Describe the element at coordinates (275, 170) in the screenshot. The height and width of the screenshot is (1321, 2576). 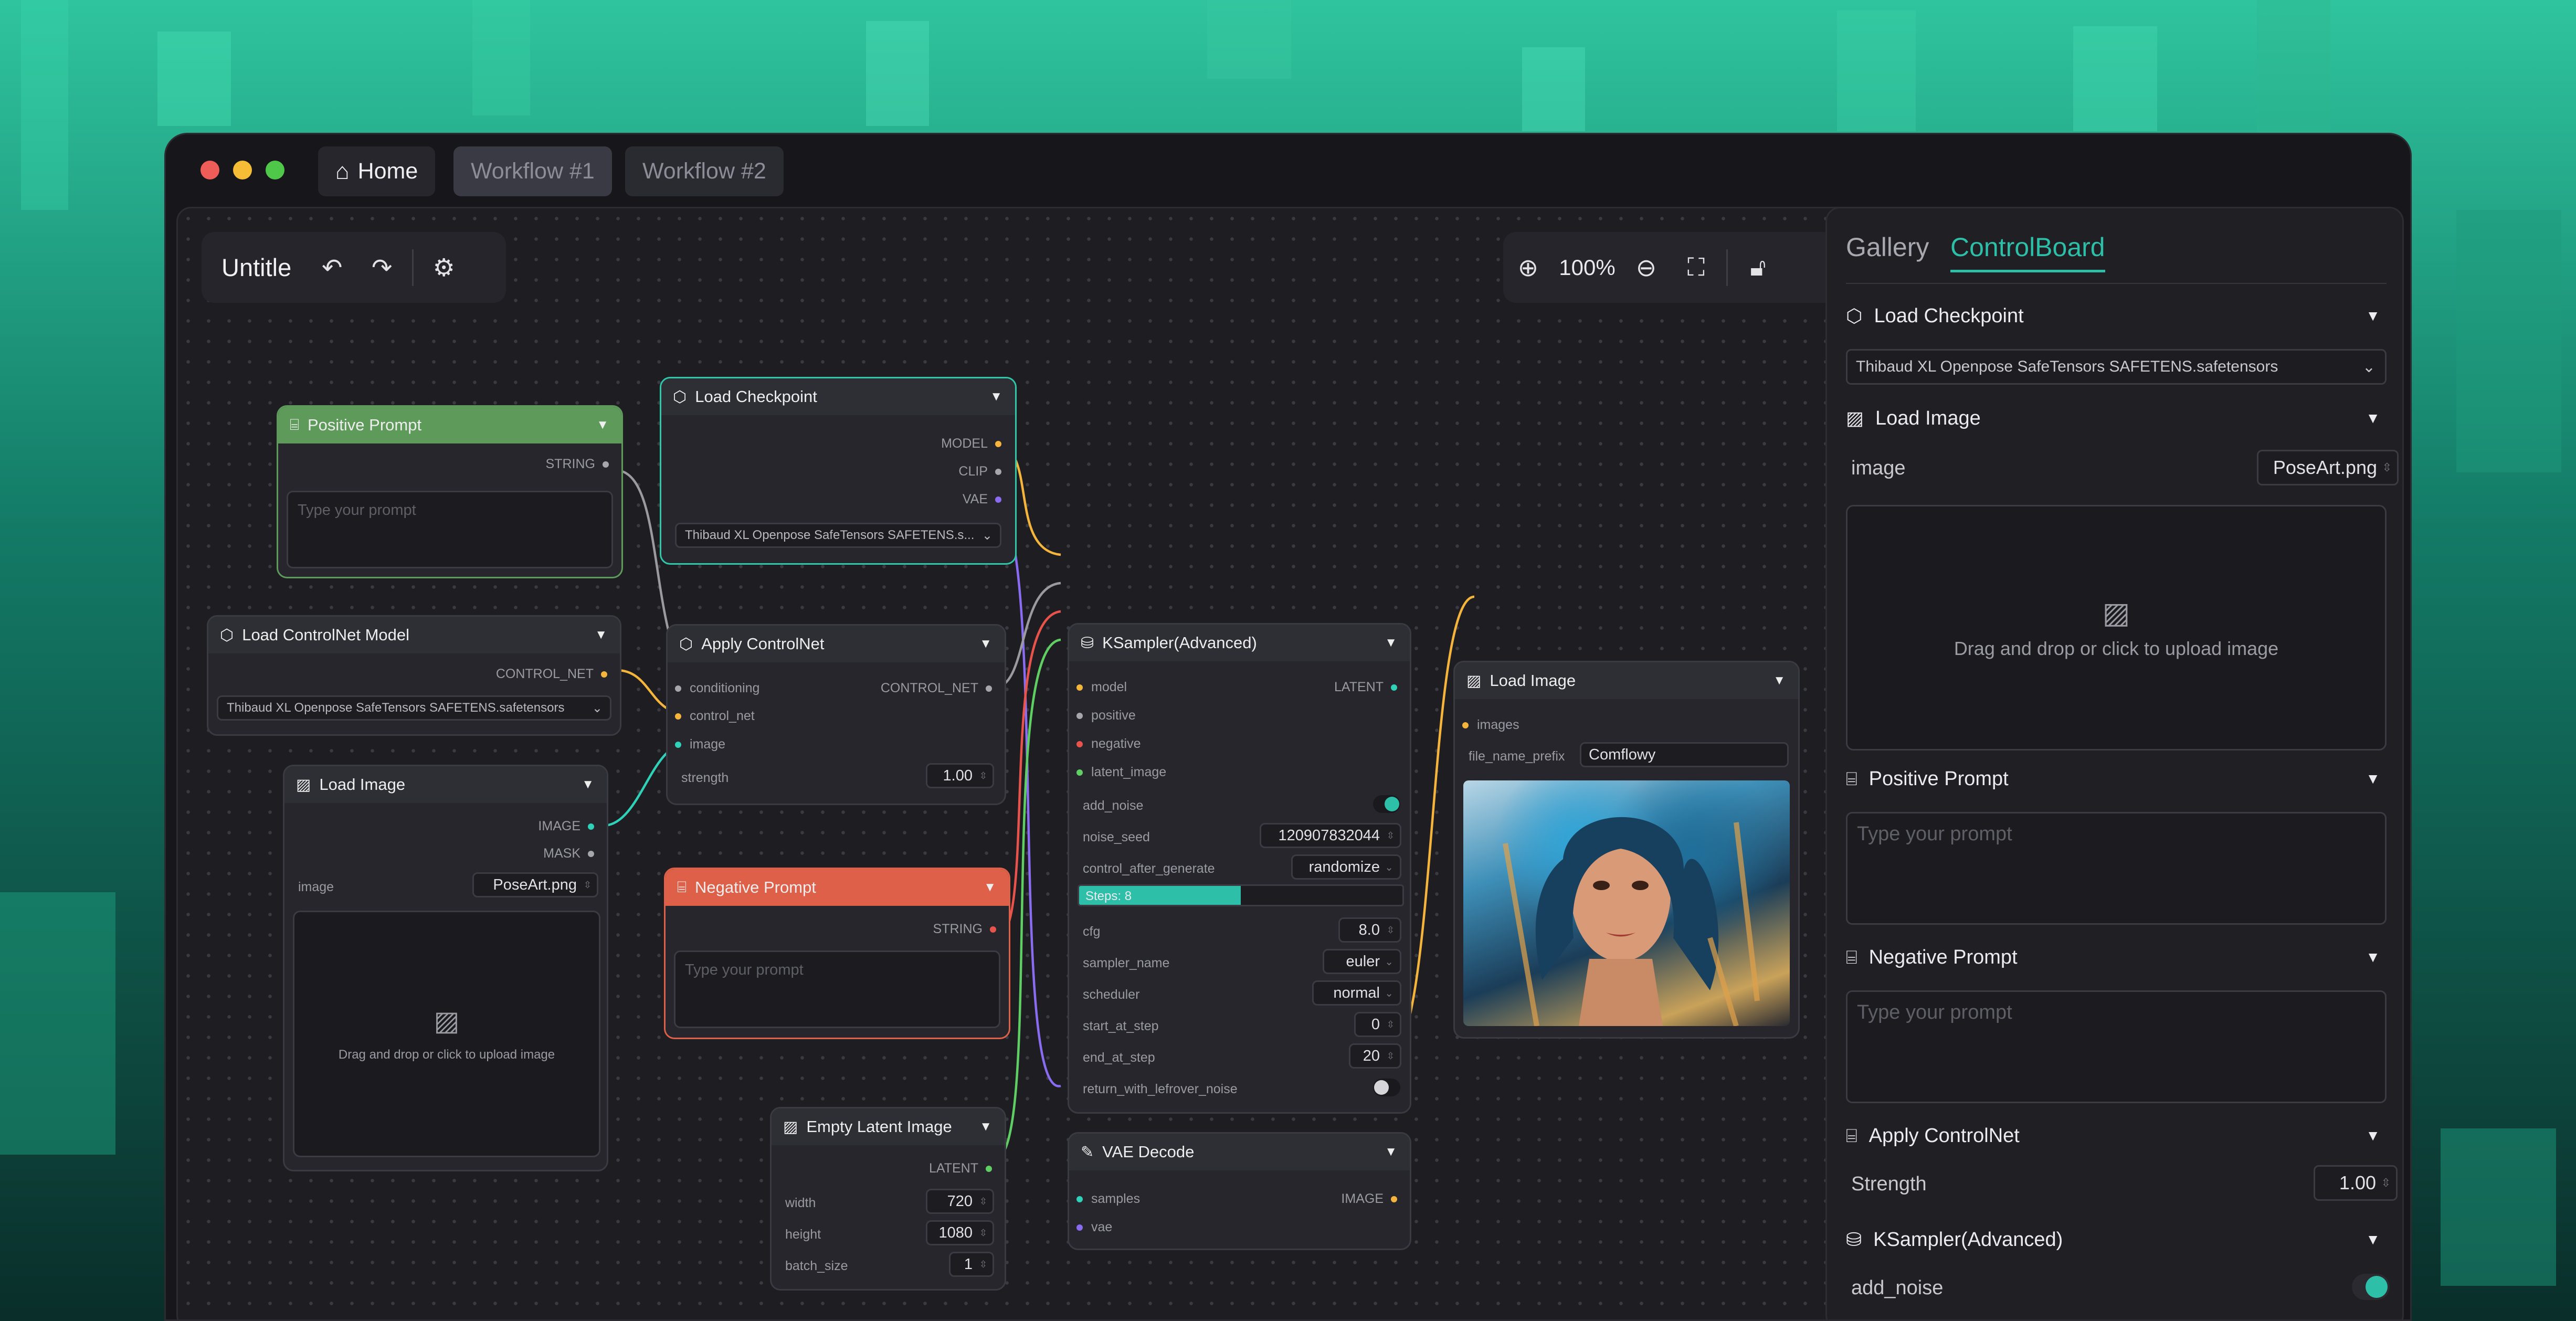
I see `maximize-window-button` at that location.